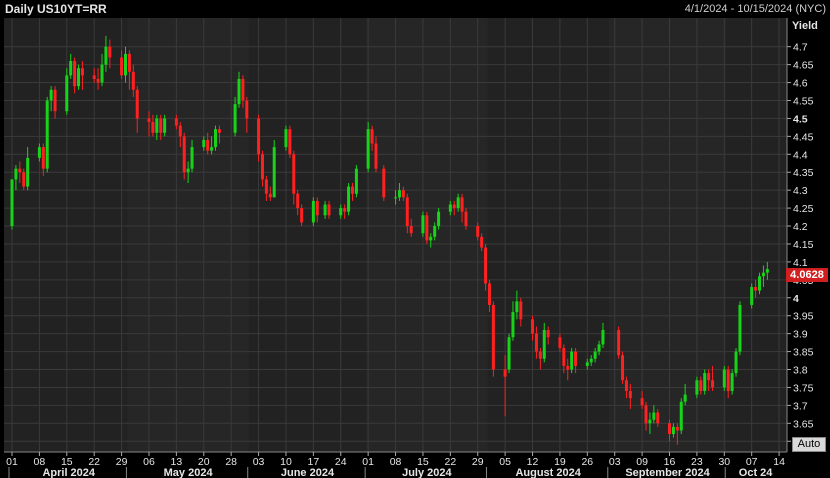 The image size is (830, 478). I want to click on x-tick-label: 14, so click(779, 462).